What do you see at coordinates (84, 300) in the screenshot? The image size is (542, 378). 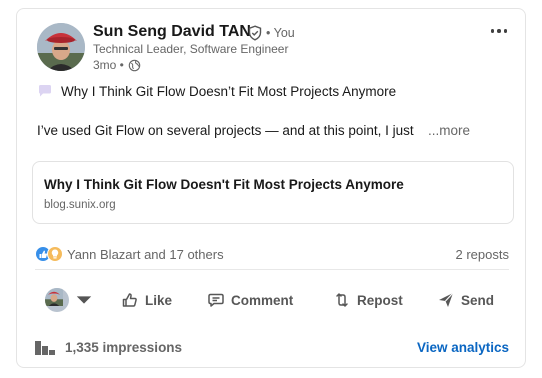 I see `caret-down-icon` at bounding box center [84, 300].